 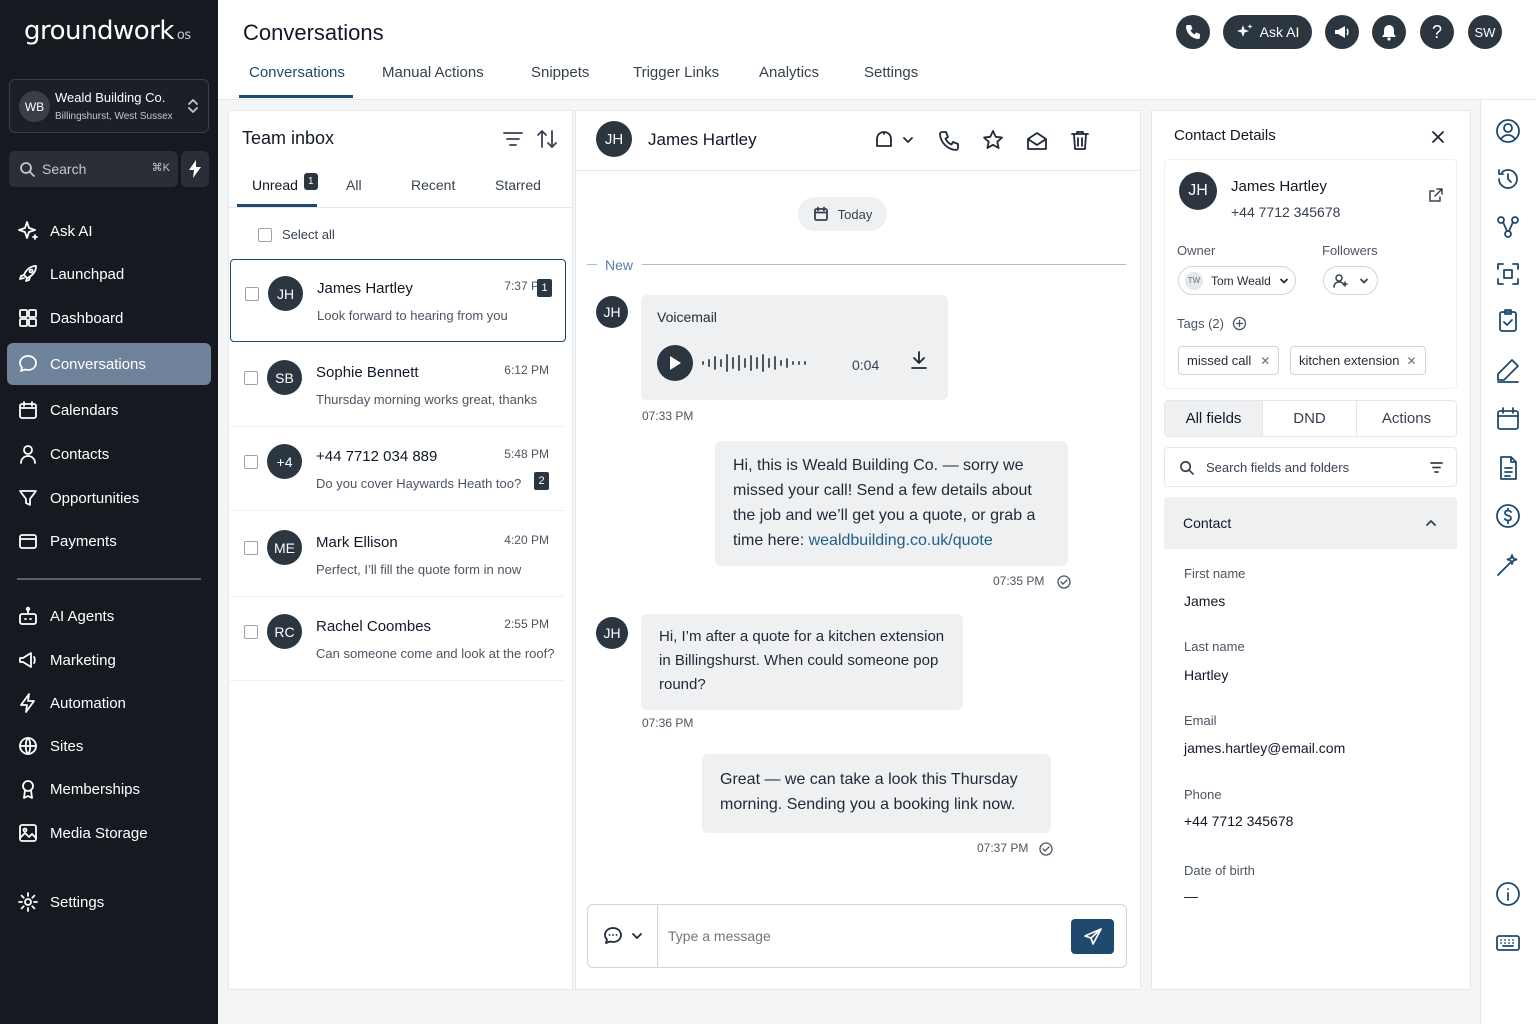 I want to click on ask-ai-button: Ask AI, so click(x=1267, y=32).